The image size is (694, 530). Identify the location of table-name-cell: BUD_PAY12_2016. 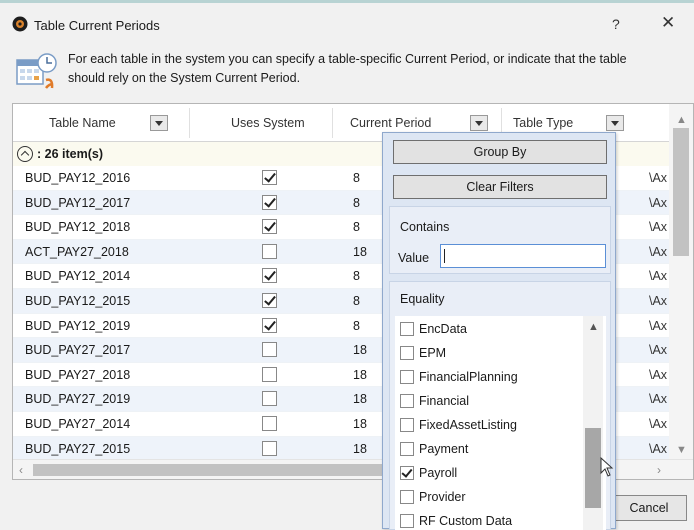
(78, 178).